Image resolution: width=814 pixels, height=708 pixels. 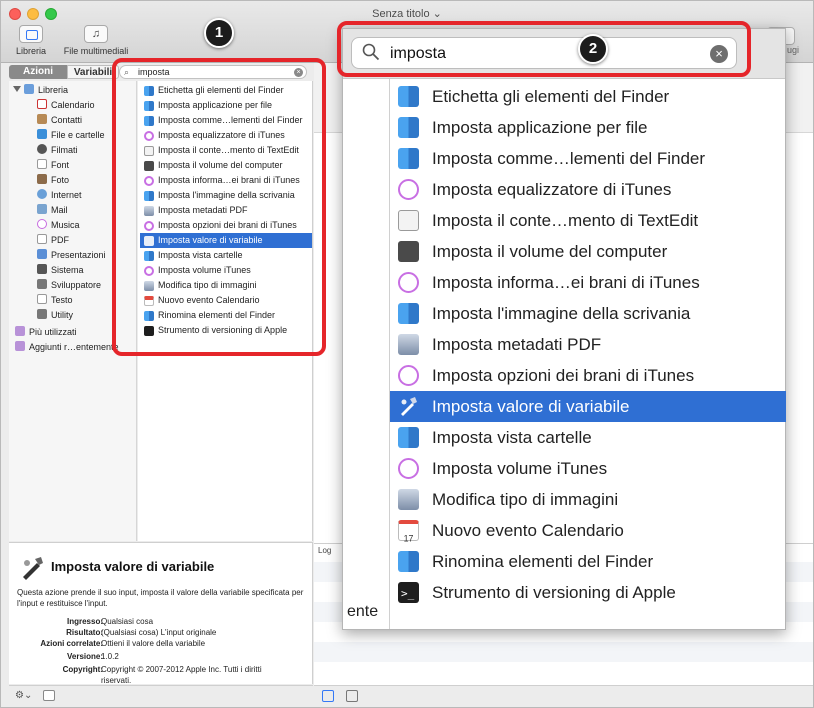 What do you see at coordinates (588, 499) in the screenshot?
I see `zoom-list-item: Modifica tipo di immagini` at bounding box center [588, 499].